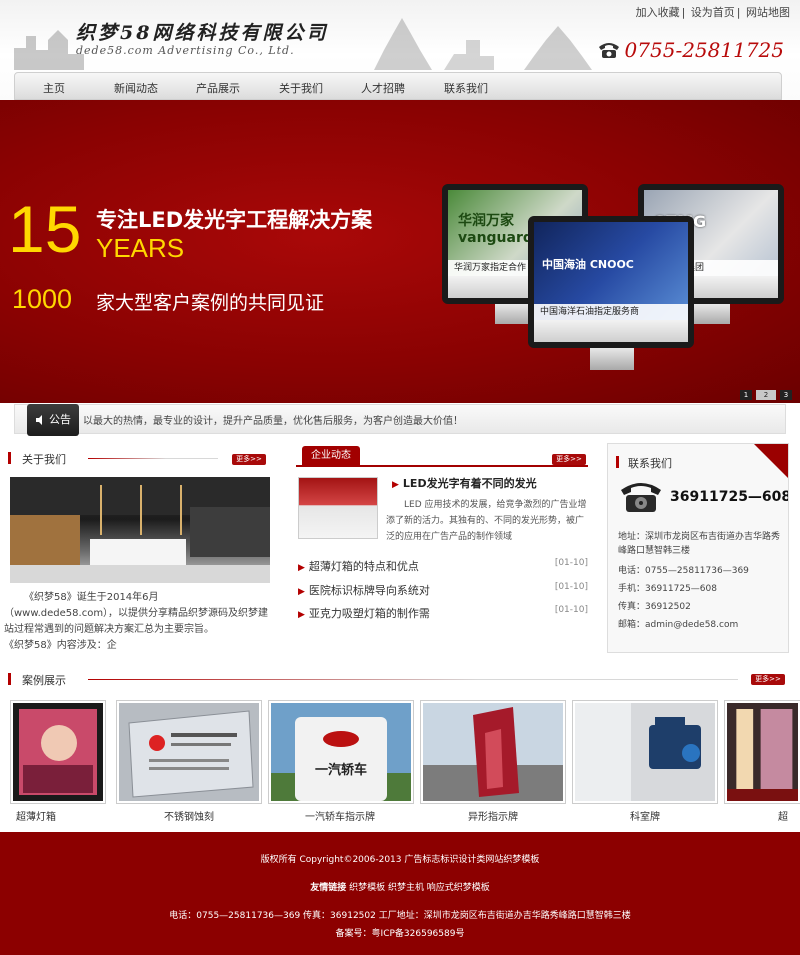  What do you see at coordinates (210, 303) in the screenshot?
I see `banner-subtitle: 家大型客户案例的共同见证` at bounding box center [210, 303].